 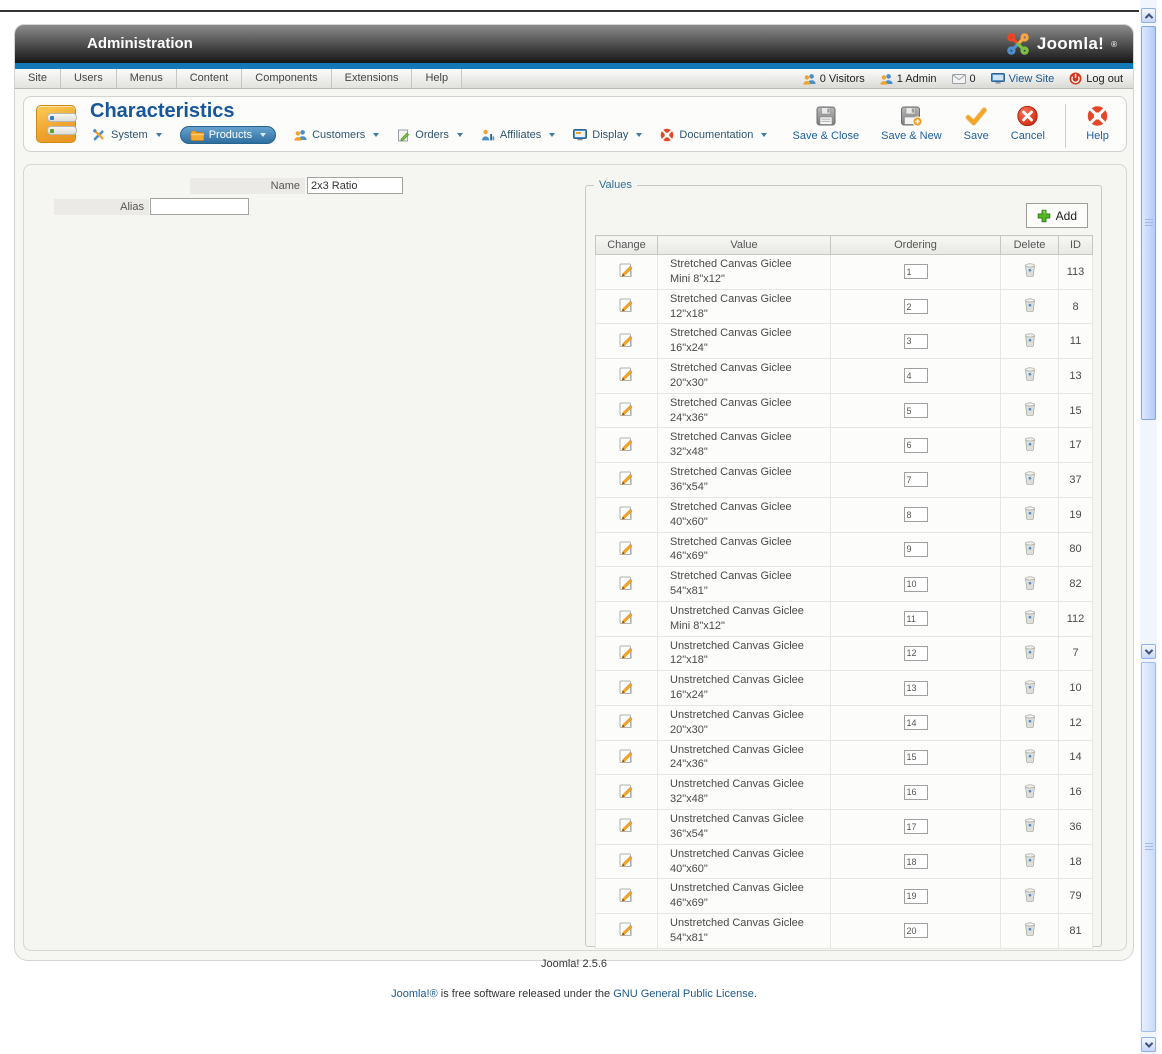 I want to click on logout-link: Log out, so click(x=1096, y=78).